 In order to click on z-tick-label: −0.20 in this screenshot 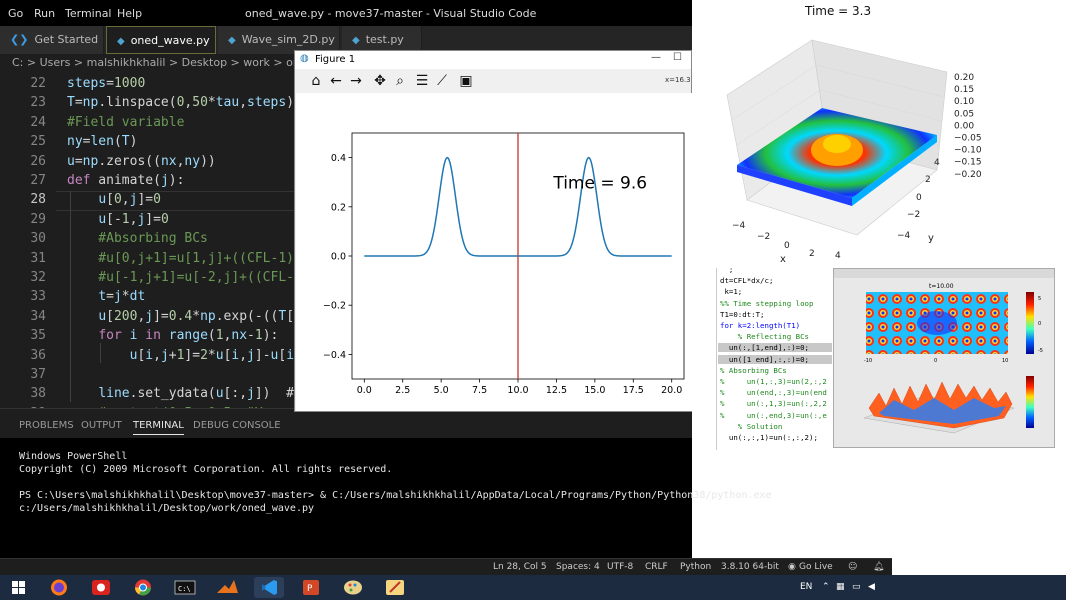, I will do `click(968, 175)`.